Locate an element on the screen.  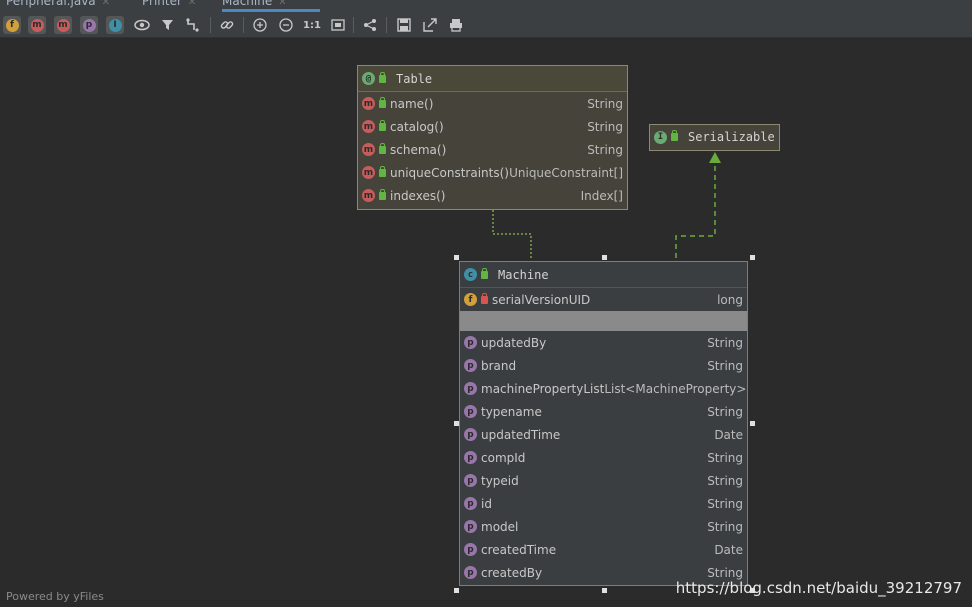
zoom-in-icon is located at coordinates (260, 25).